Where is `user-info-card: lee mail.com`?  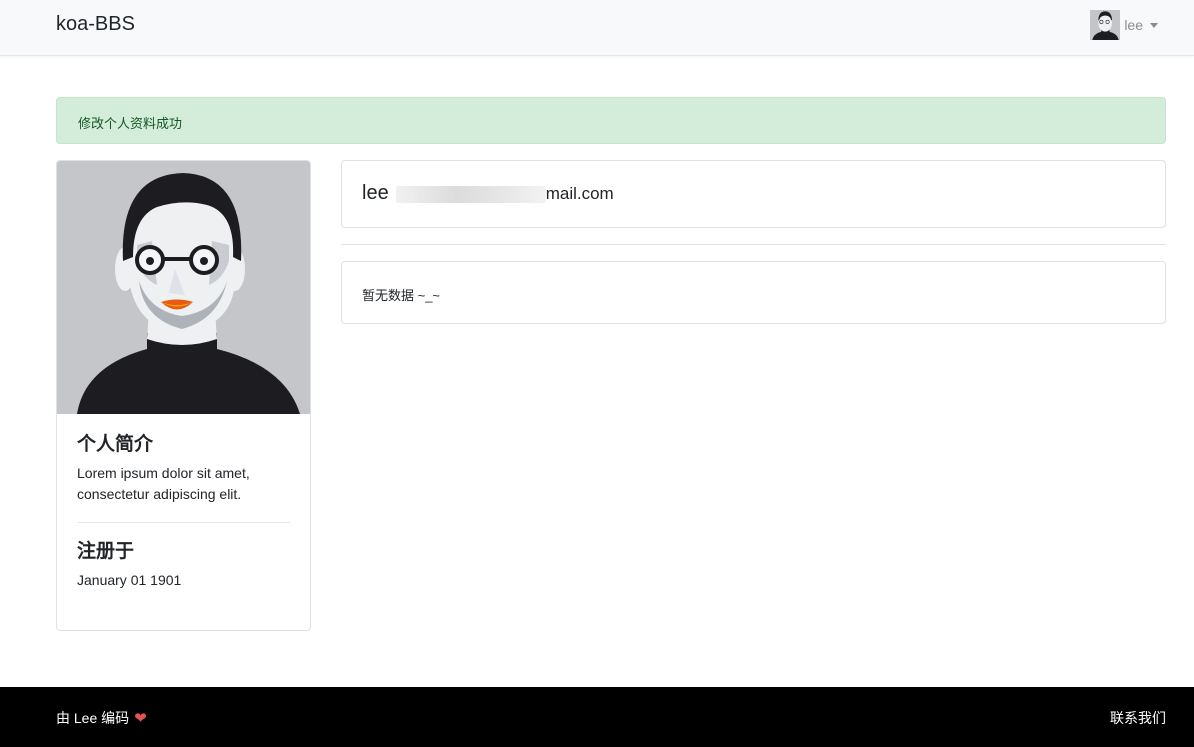
user-info-card: lee mail.com is located at coordinates (753, 194).